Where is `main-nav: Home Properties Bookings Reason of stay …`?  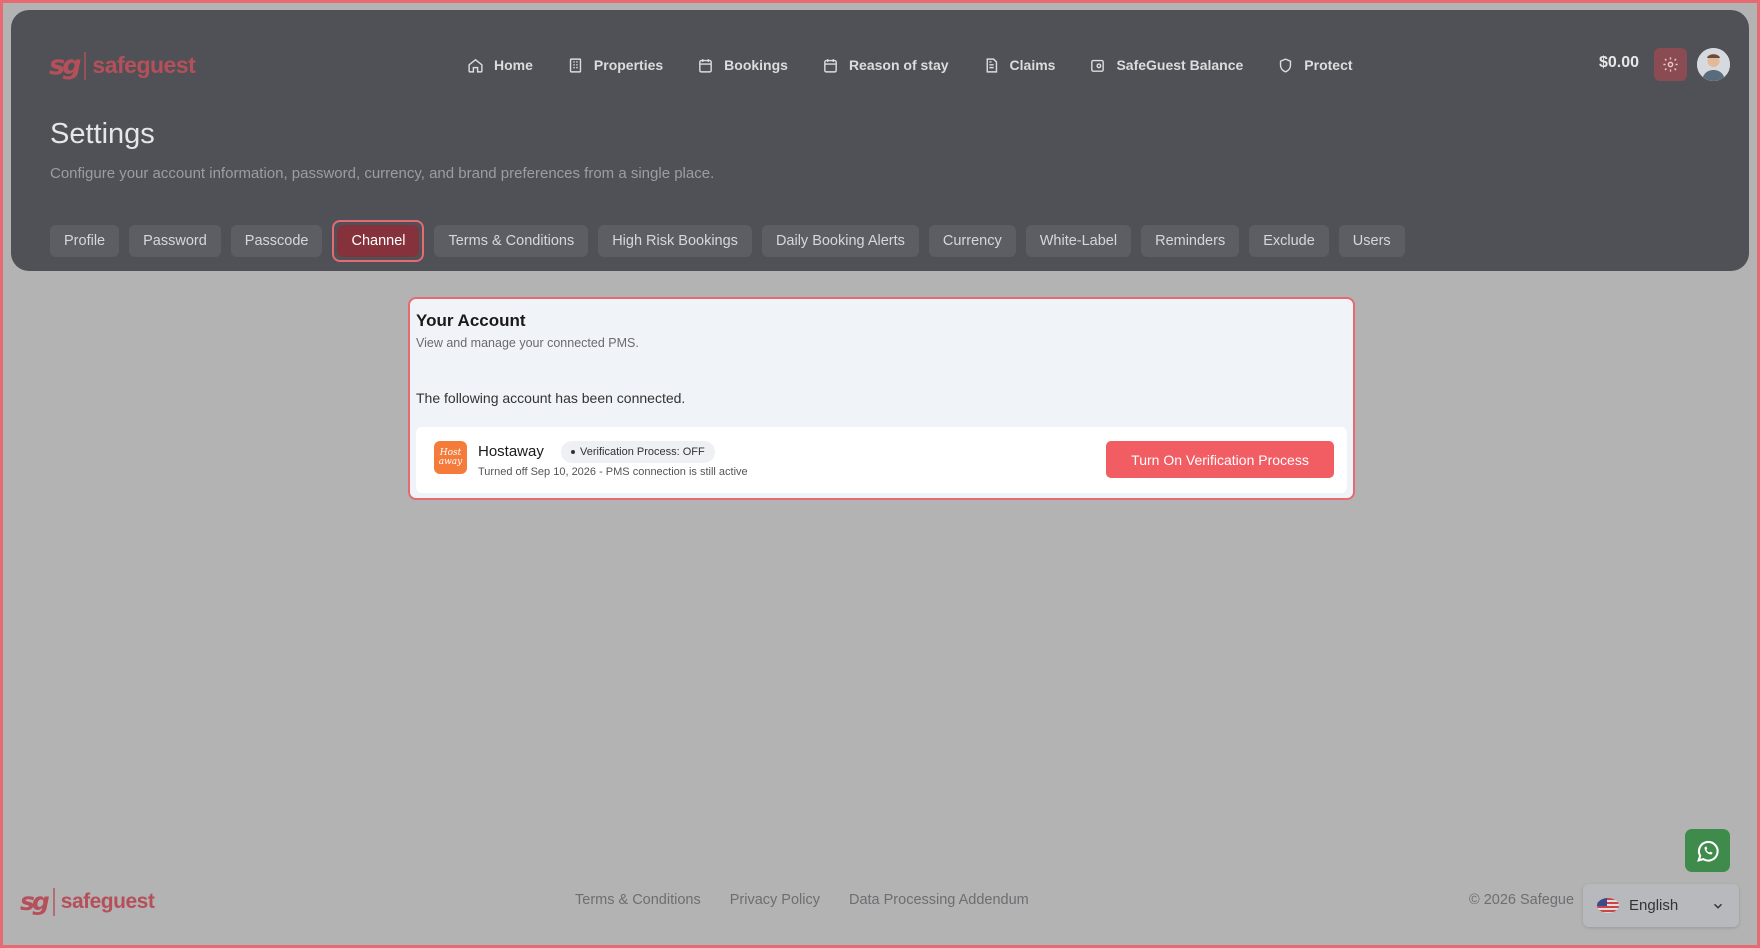 main-nav: Home Properties Bookings Reason of stay … is located at coordinates (927, 65).